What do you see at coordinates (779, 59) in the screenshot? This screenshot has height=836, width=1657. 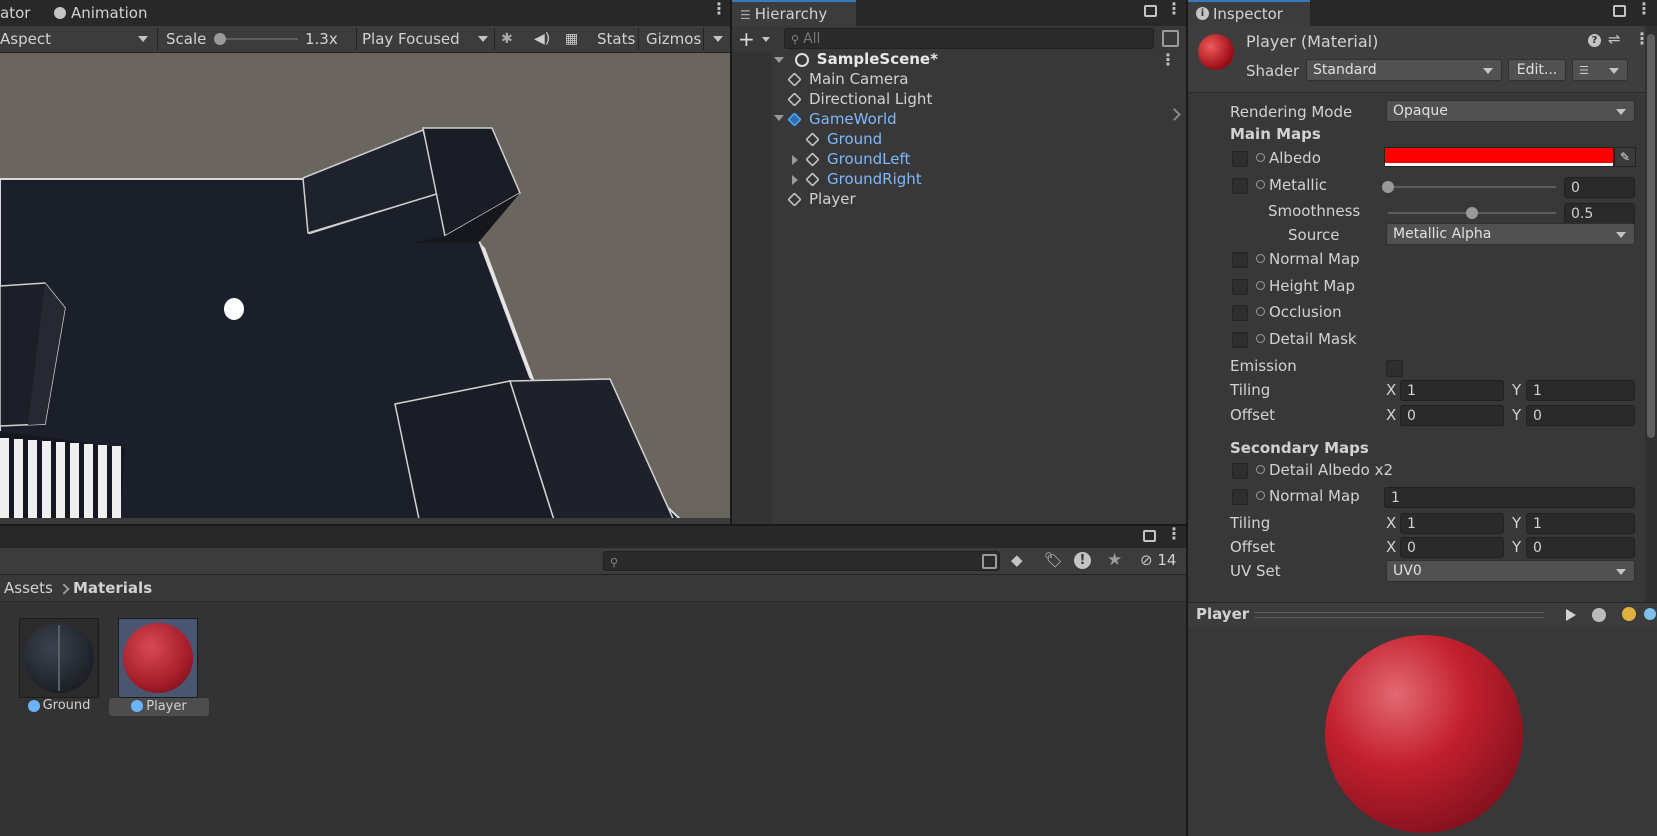 I see `expand-scene-icon` at bounding box center [779, 59].